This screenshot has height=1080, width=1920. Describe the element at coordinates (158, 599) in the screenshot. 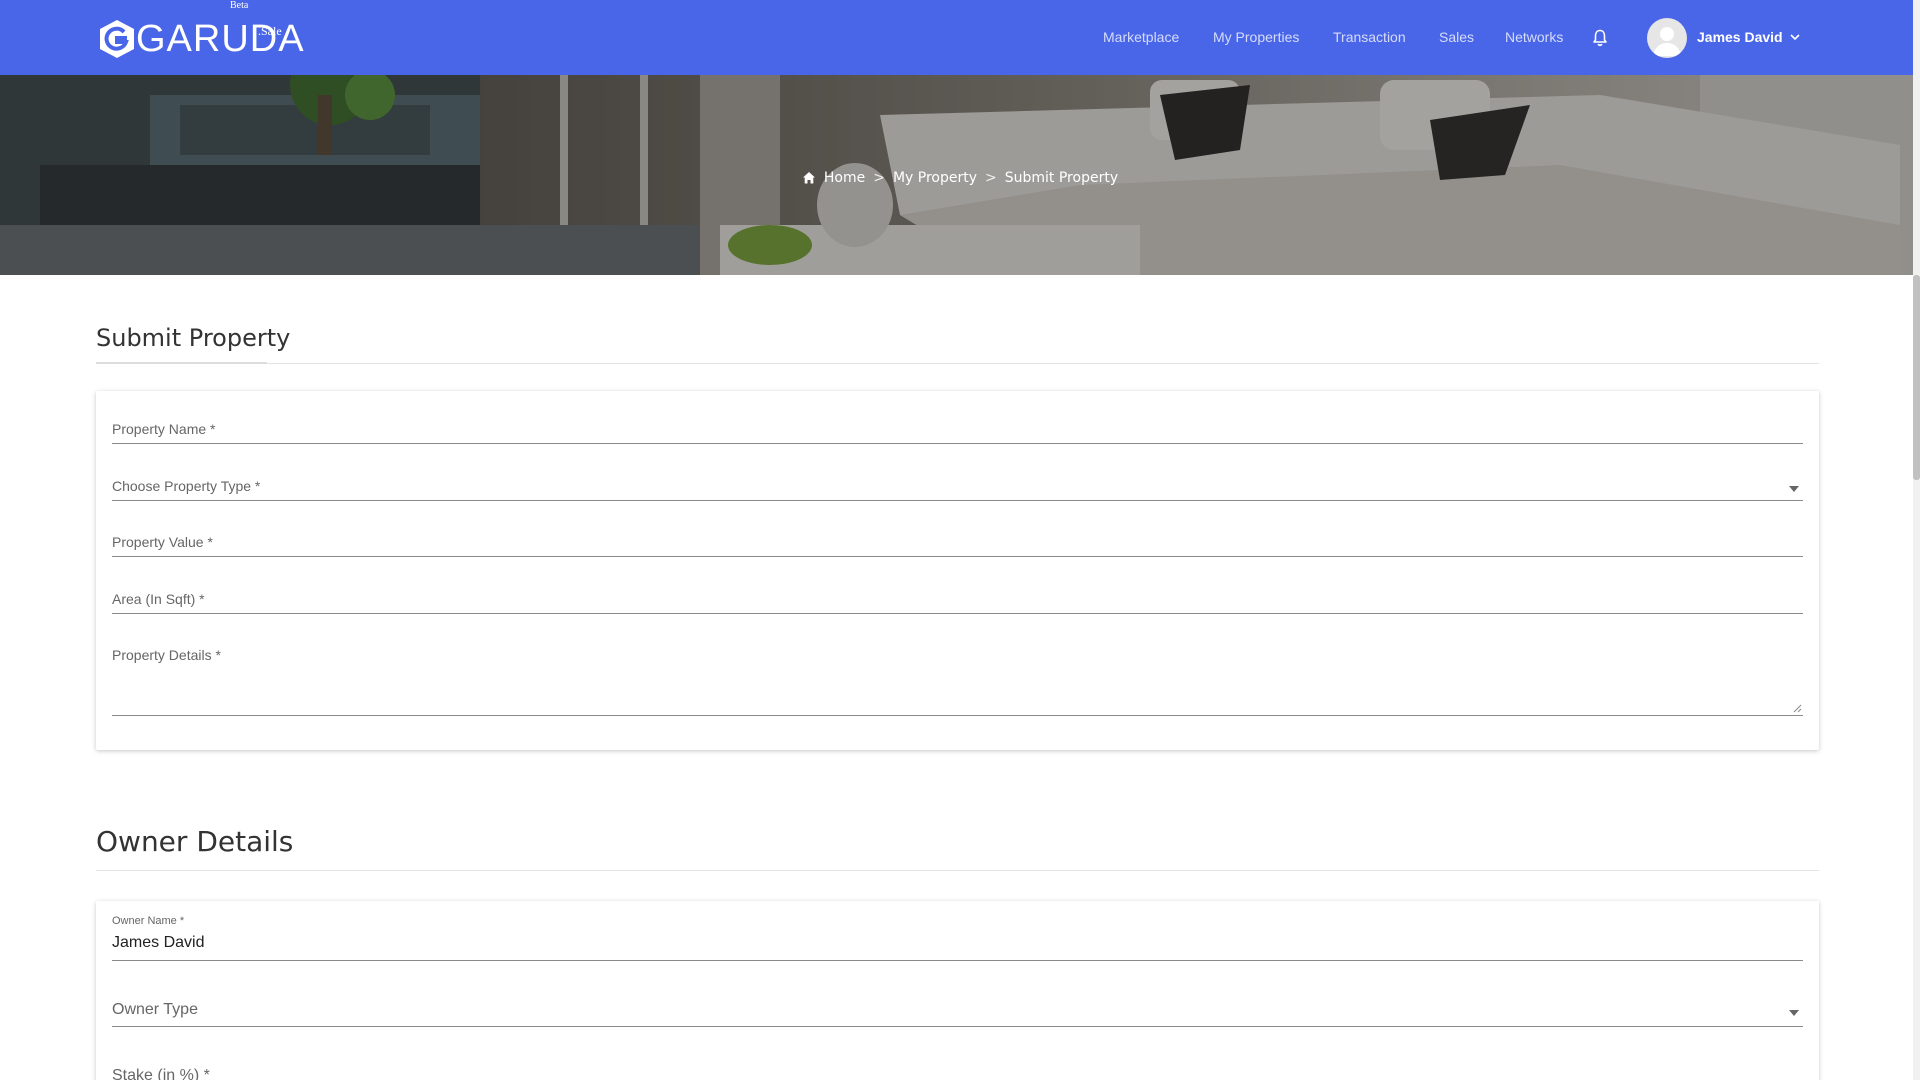

I see `area-label: Area (In Sqft) *` at that location.